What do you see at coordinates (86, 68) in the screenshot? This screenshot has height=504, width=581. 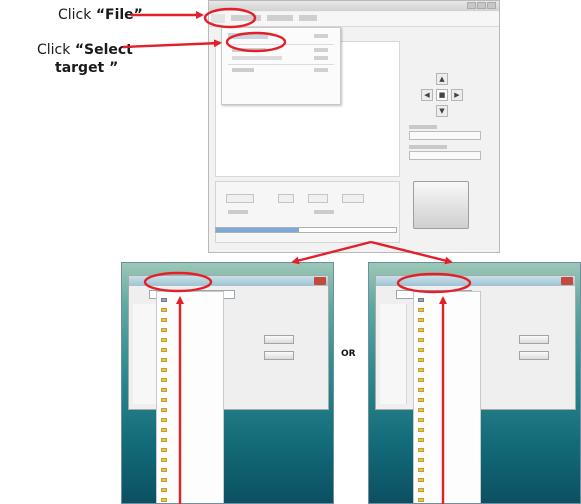 I see `callout-click-select-target-line2: target ”` at bounding box center [86, 68].